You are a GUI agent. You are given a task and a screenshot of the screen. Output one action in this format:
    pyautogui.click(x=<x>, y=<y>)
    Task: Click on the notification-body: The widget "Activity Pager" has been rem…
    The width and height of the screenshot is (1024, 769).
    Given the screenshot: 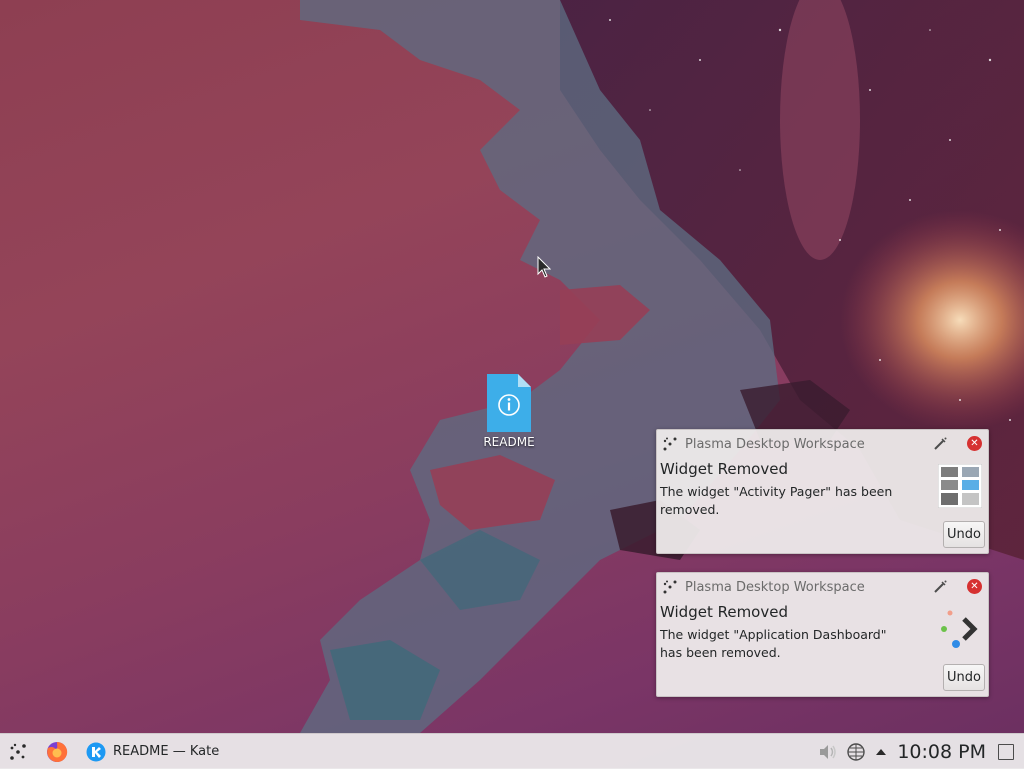 What is the action you would take?
    pyautogui.click(x=776, y=500)
    